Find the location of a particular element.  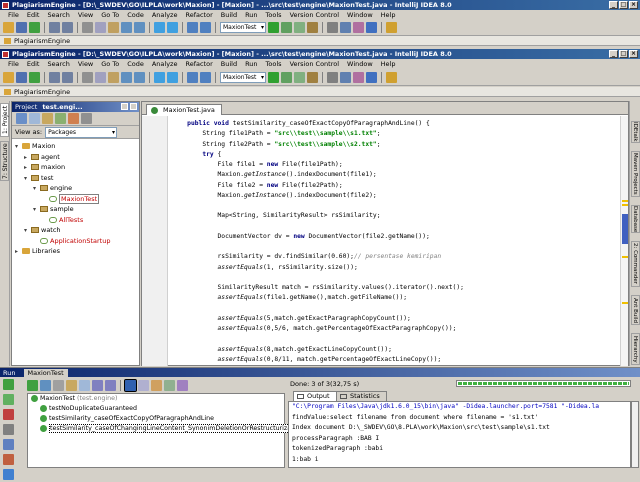

menu-file: File is located at coordinates (13, 64).